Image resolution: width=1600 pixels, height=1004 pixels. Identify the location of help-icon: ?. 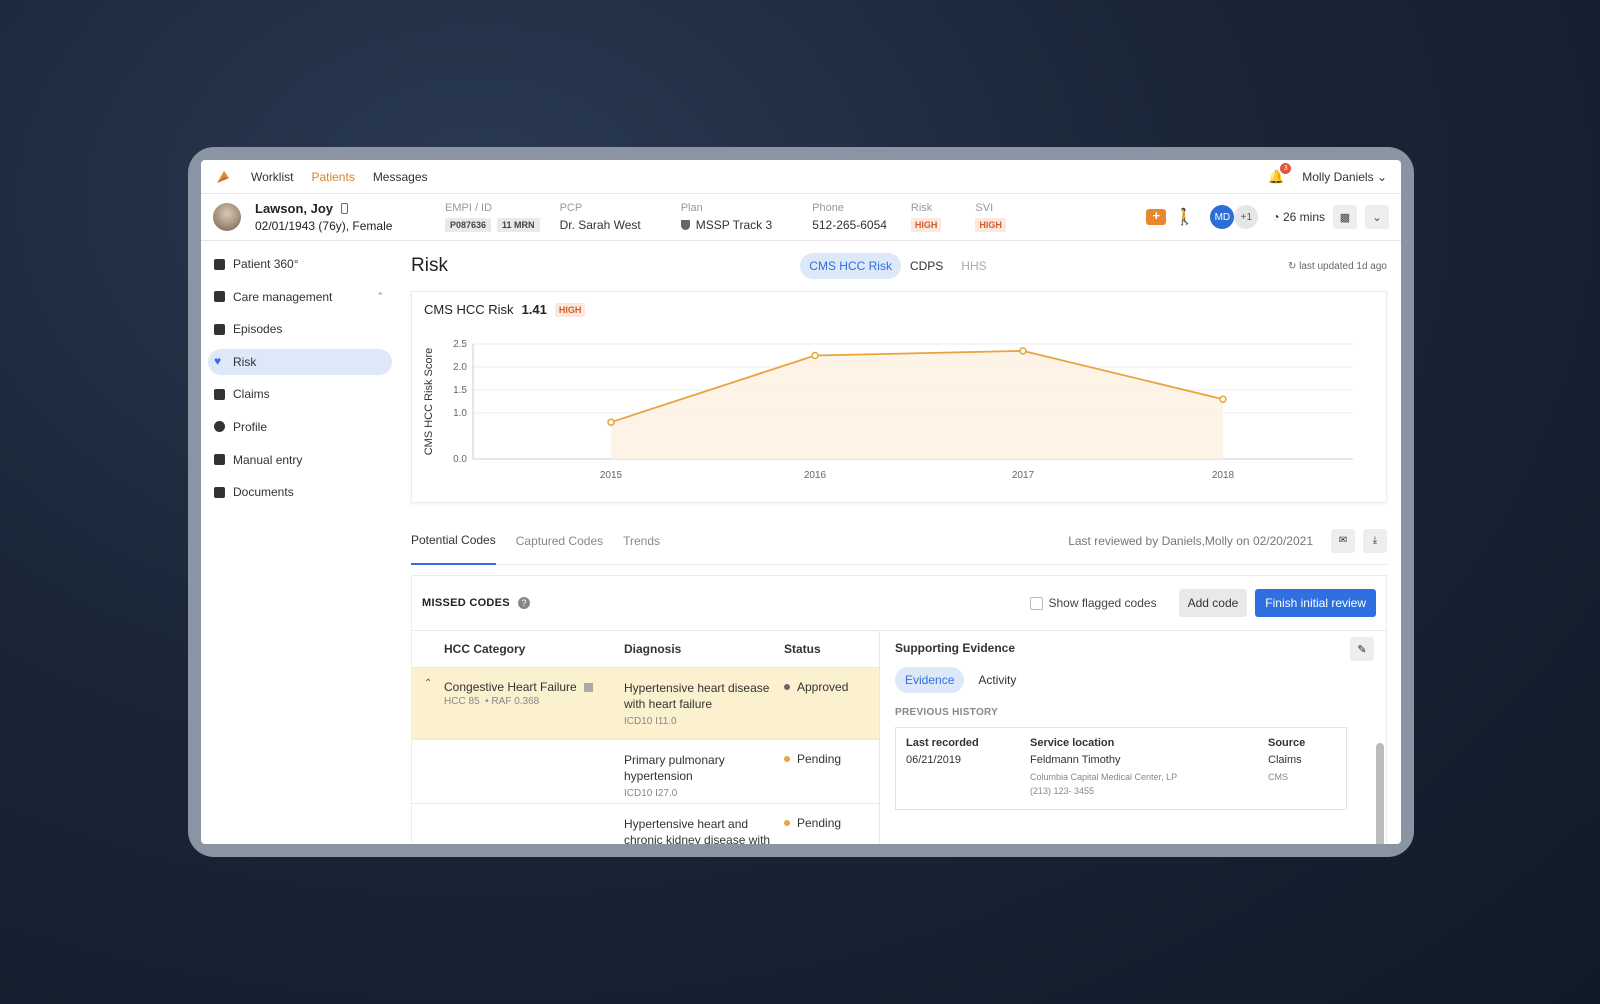
(523, 603).